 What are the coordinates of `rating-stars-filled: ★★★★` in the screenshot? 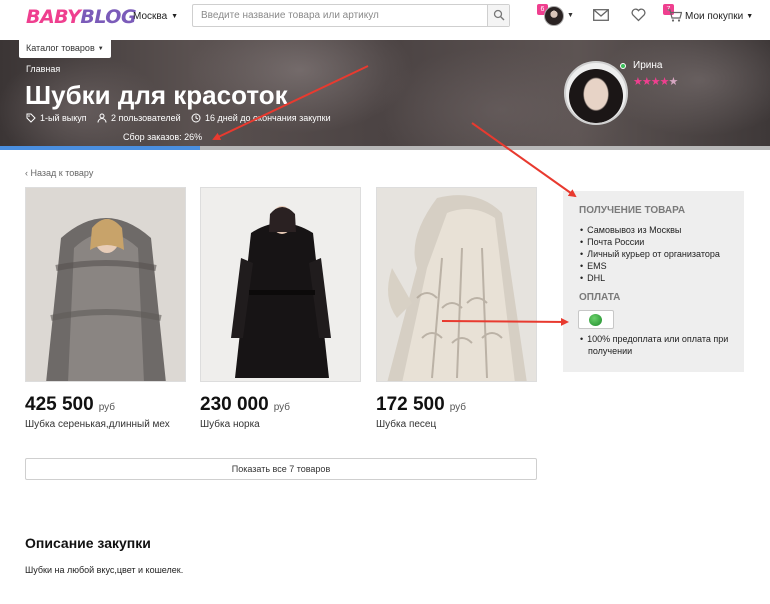 It's located at (651, 82).